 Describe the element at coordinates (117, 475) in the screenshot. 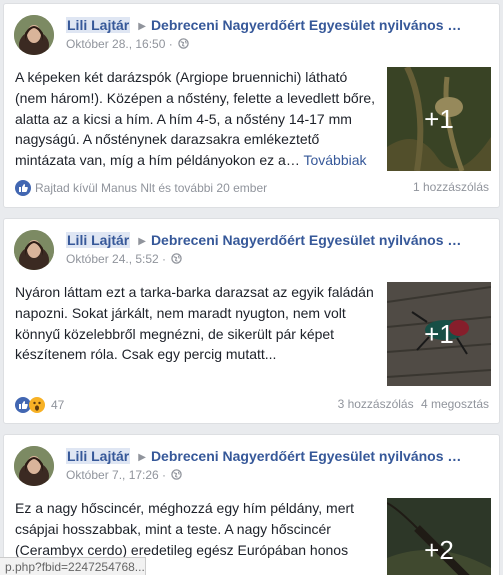

I see `timestamp: Október 7., 17:26 ·` at that location.